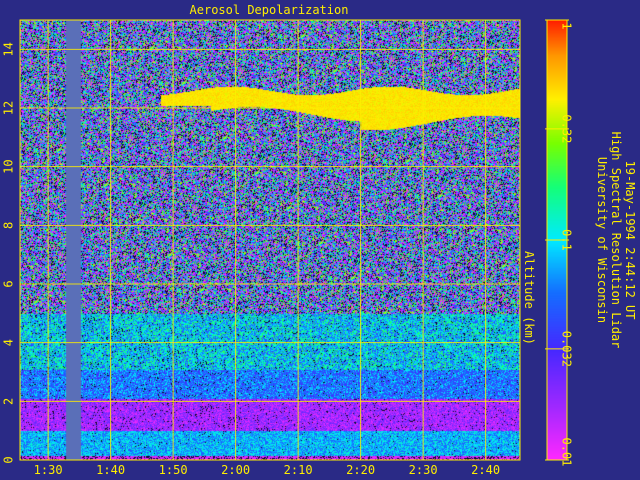  I want to click on y-tick-label: 10, so click(9, 166).